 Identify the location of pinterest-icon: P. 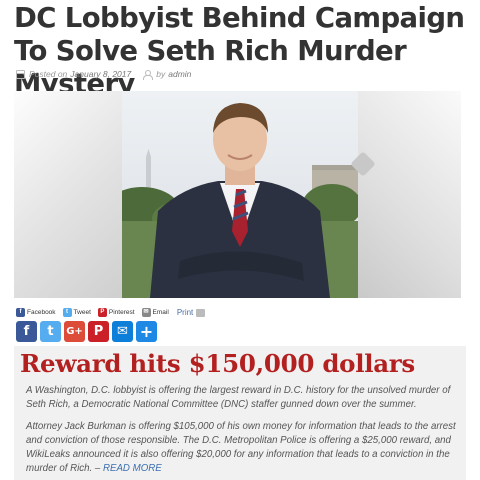
(102, 312).